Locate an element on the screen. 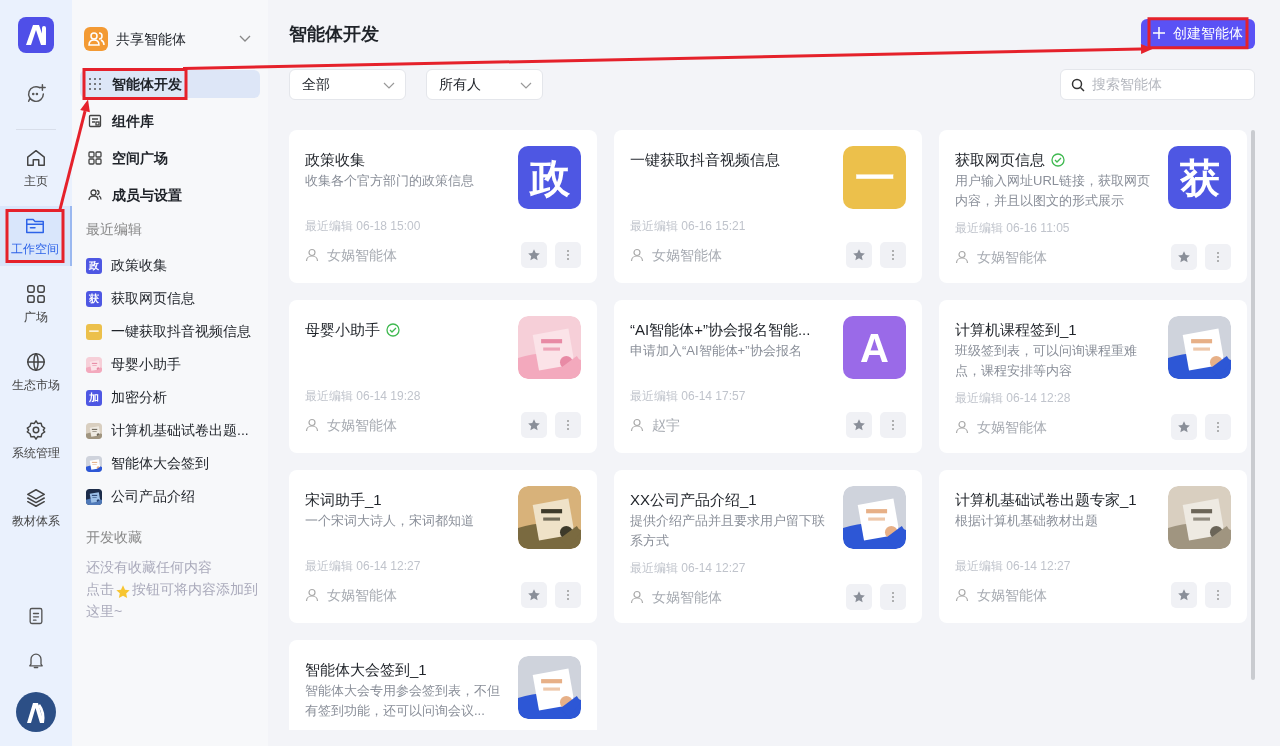 This screenshot has width=1280, height=746. recent-item: 一键获取抖音视频信息 is located at coordinates (181, 331).